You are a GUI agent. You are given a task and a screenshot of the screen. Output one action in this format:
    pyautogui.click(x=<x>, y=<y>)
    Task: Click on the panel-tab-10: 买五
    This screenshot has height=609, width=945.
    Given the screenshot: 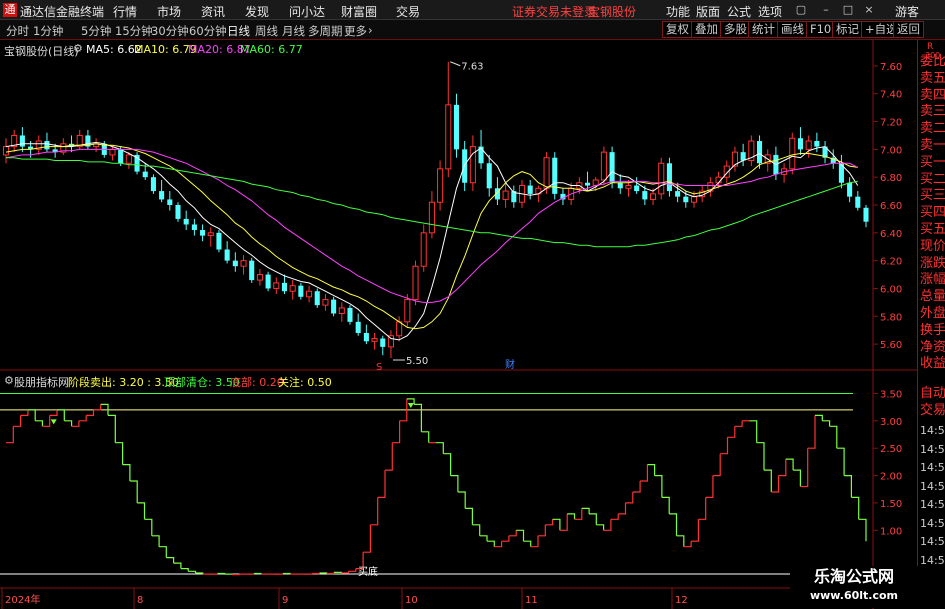 What is the action you would take?
    pyautogui.click(x=932, y=230)
    